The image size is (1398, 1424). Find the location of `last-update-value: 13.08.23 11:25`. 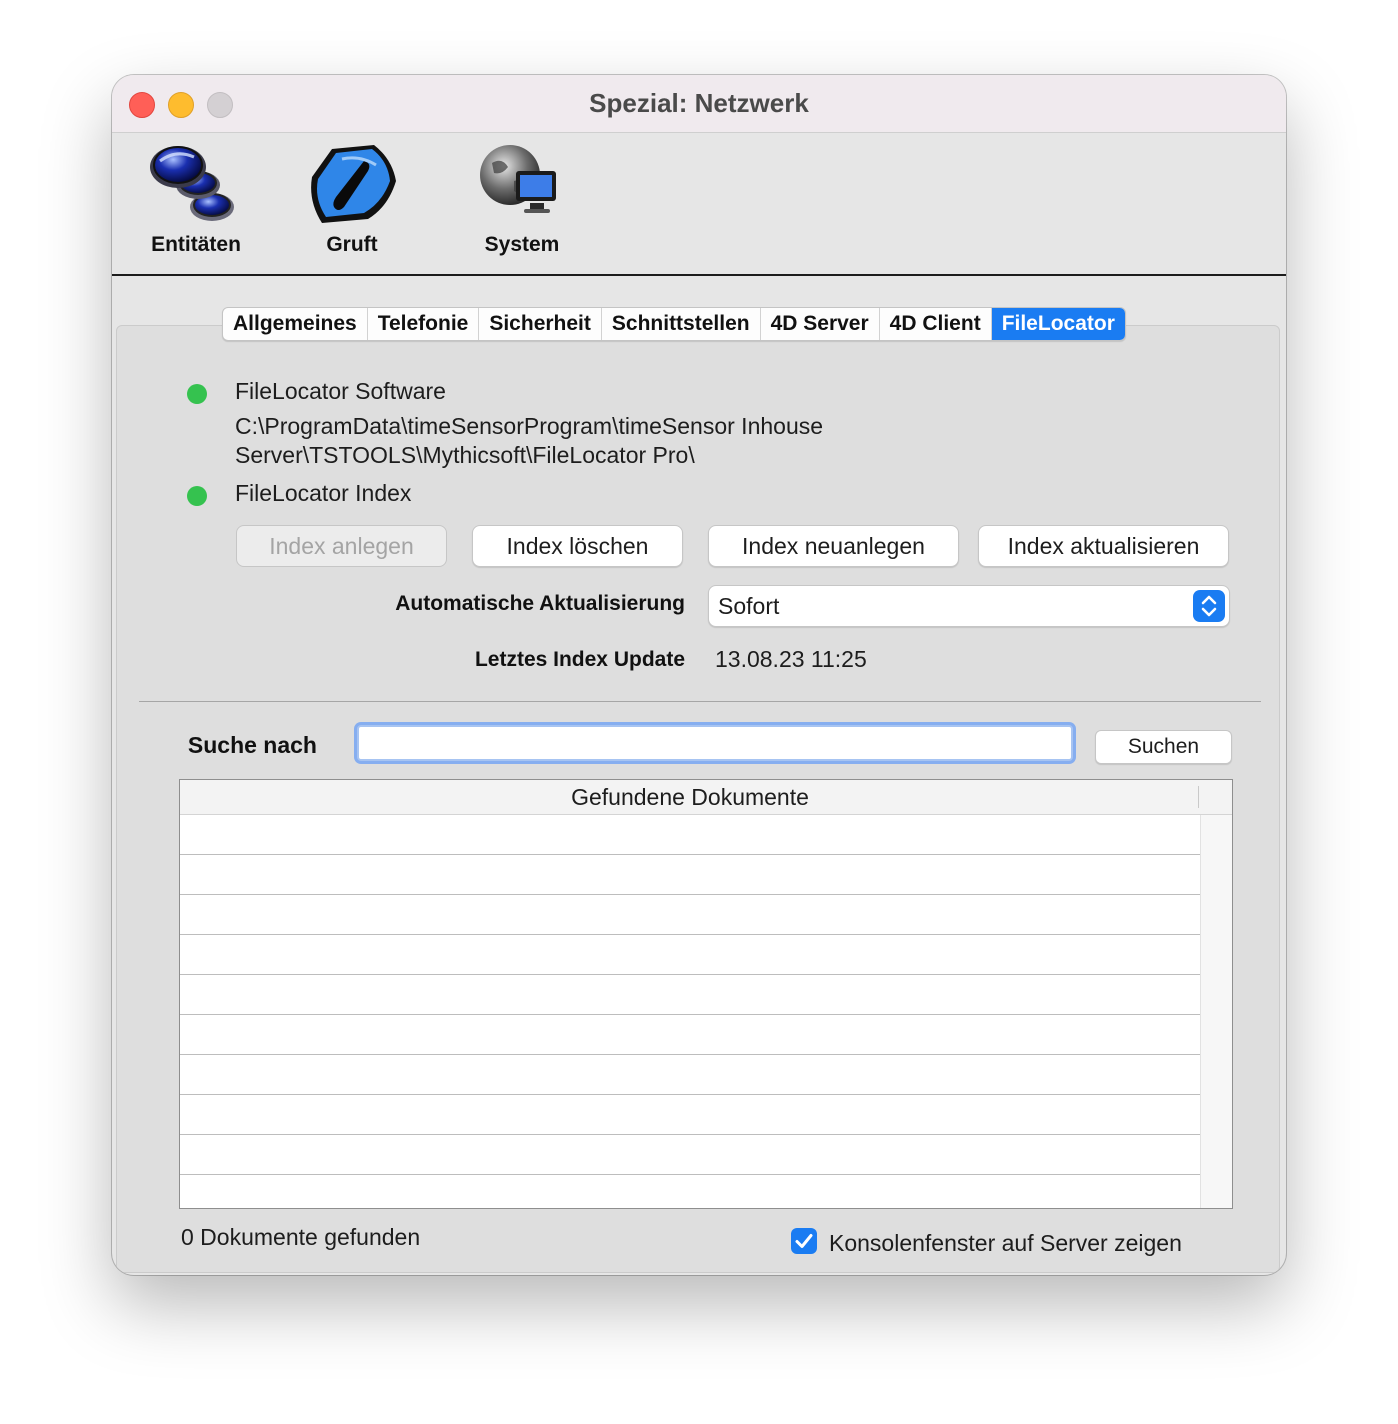

last-update-value: 13.08.23 11:25 is located at coordinates (791, 659).